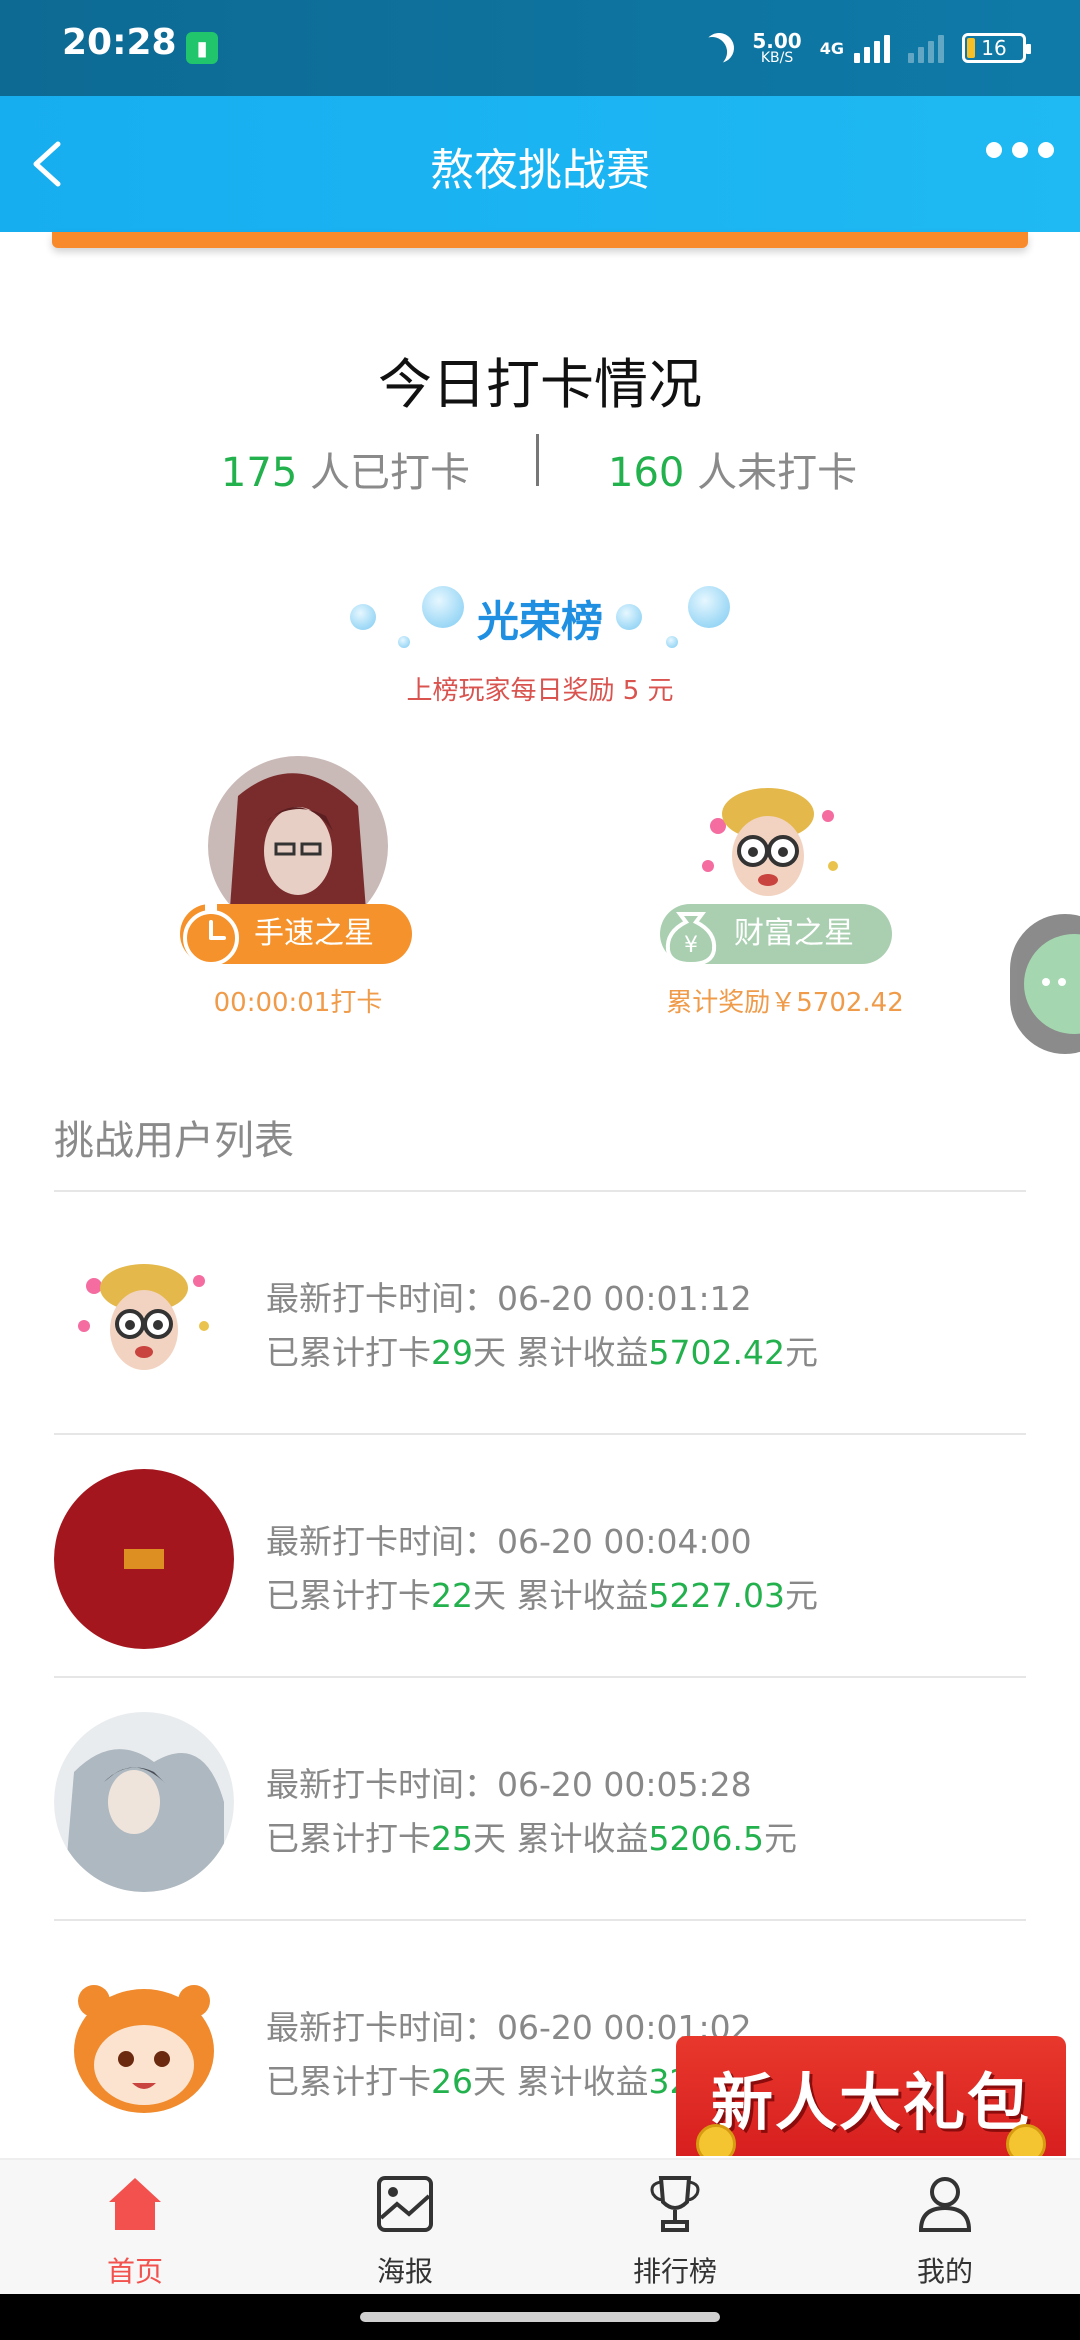 The image size is (1080, 2340). What do you see at coordinates (540, 48) in the screenshot?
I see `status-bar: 20:28 ▮ 5.00 KB/S 4G 16` at bounding box center [540, 48].